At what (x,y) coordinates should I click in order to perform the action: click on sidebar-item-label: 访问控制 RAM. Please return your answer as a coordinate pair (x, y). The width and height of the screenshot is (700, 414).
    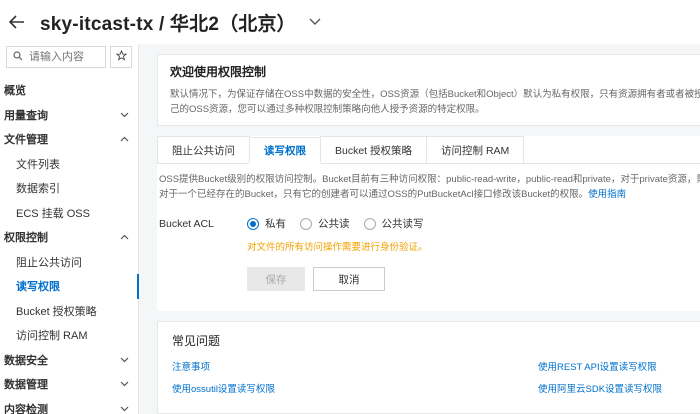
    Looking at the image, I should click on (52, 336).